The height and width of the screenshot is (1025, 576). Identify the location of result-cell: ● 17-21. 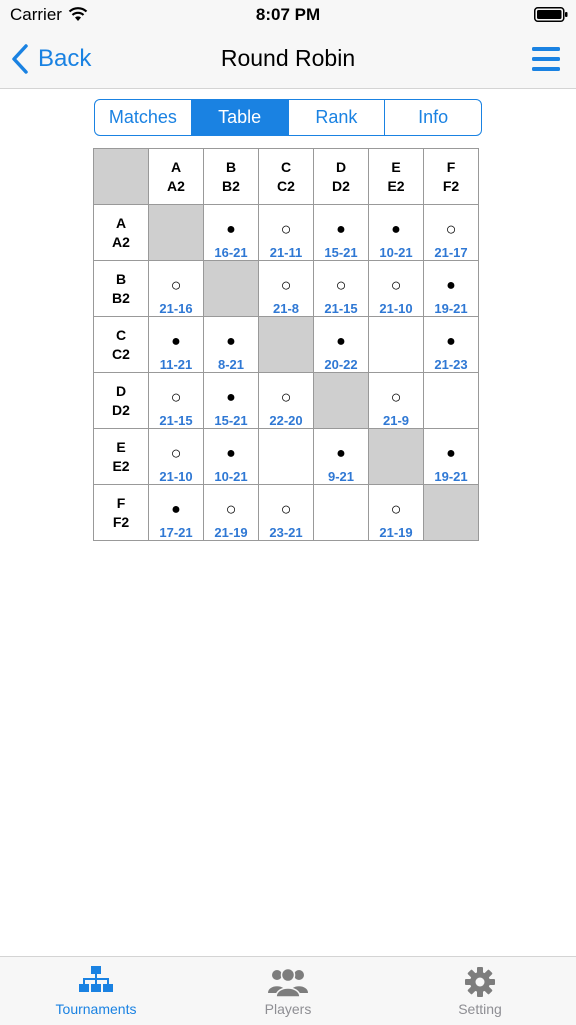
(176, 512).